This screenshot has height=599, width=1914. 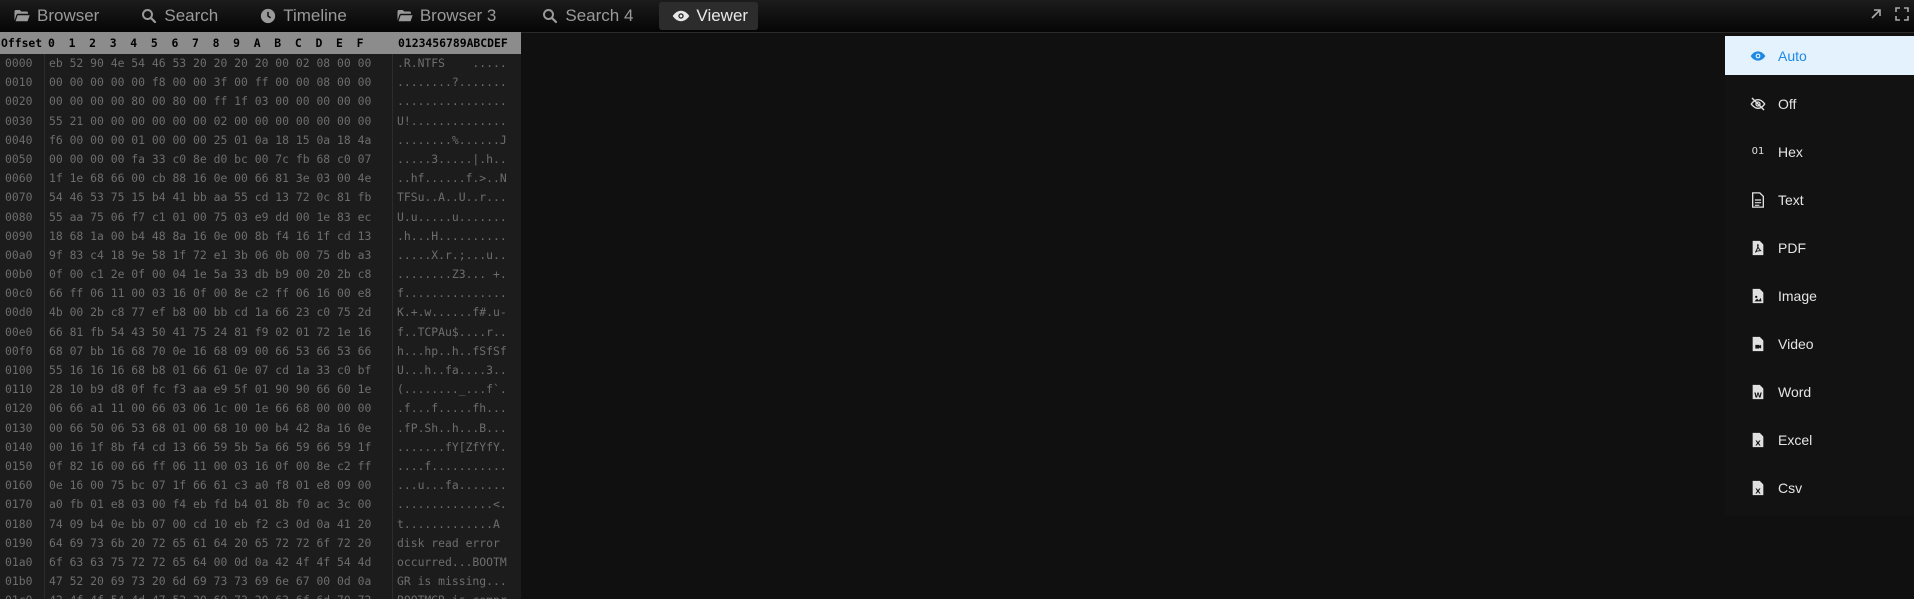 I want to click on tab-search: Search, so click(x=177, y=16).